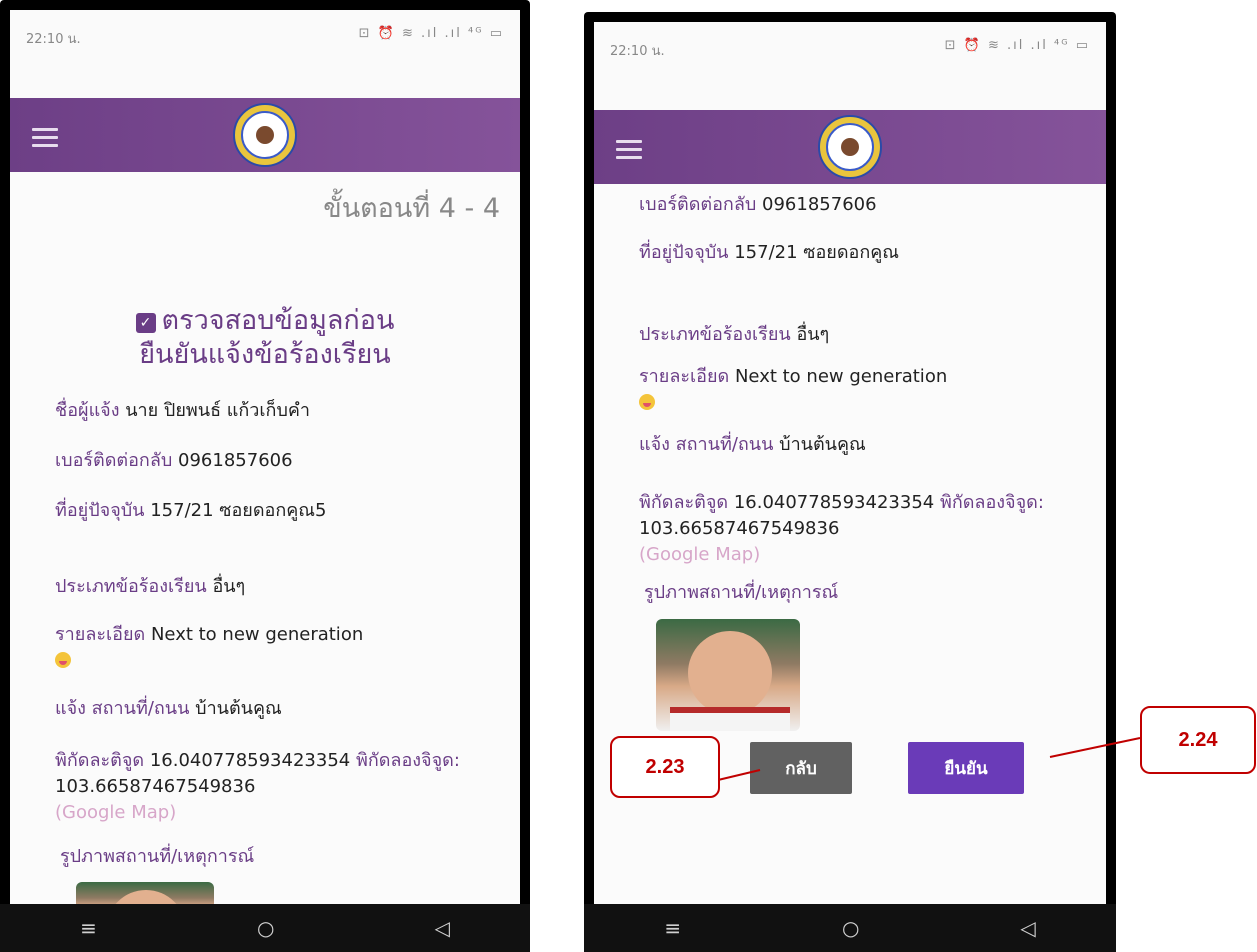 The width and height of the screenshot is (1257, 952). What do you see at coordinates (739, 775) in the screenshot?
I see `callout-line-back` at bounding box center [739, 775].